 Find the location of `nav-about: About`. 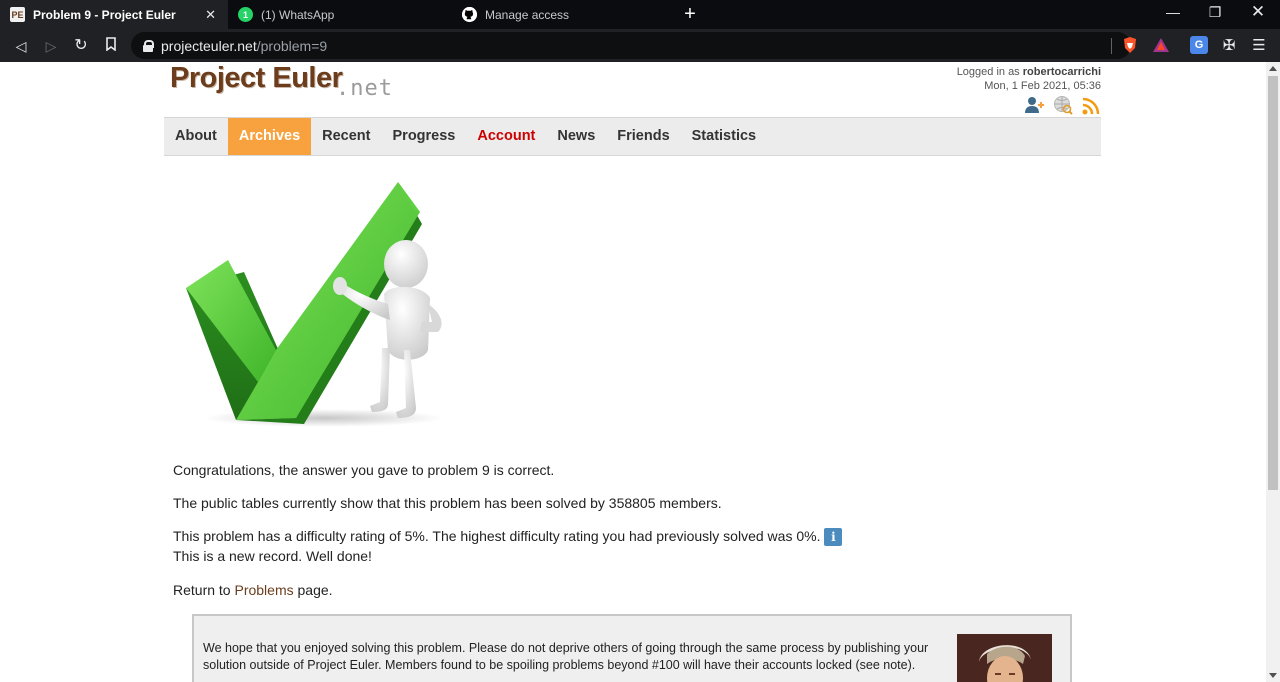

nav-about: About is located at coordinates (196, 136).